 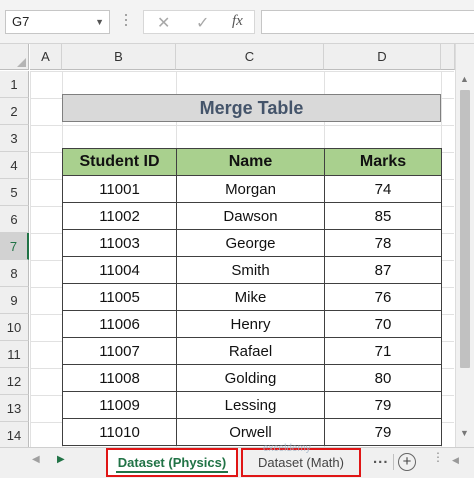 I want to click on select-all-corner, so click(x=14, y=57).